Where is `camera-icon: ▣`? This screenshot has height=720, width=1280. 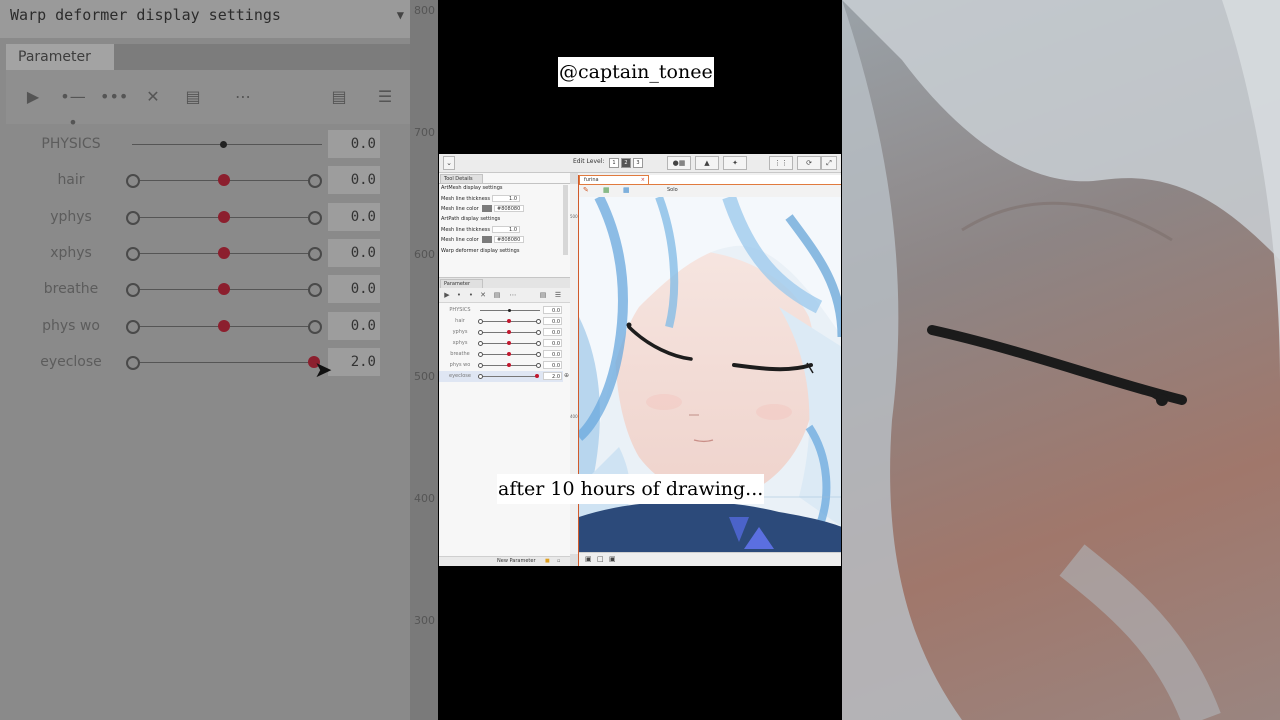 camera-icon: ▣ is located at coordinates (588, 559).